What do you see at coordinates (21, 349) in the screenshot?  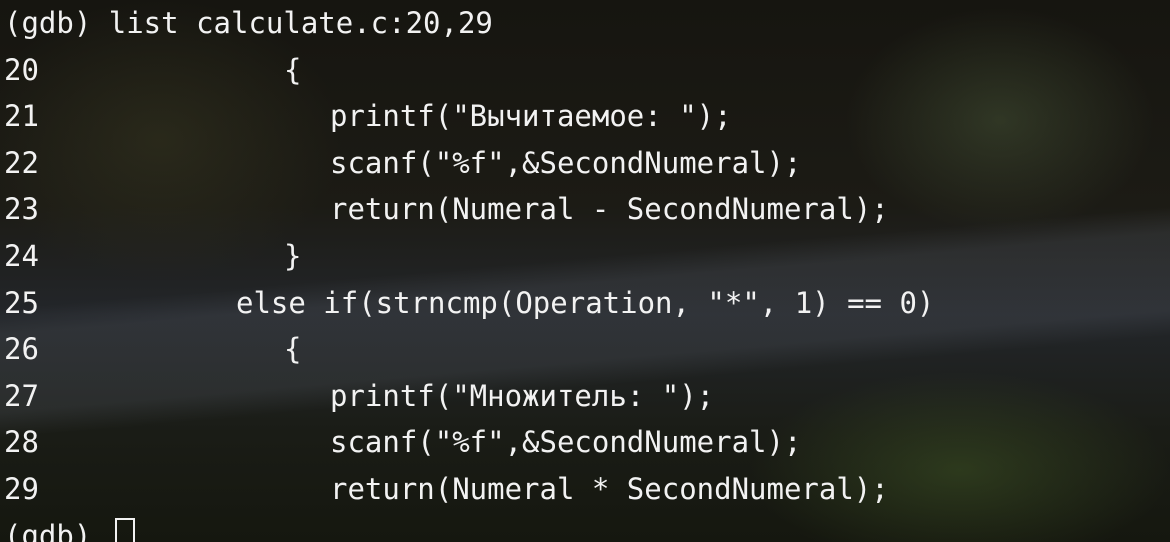 I see `line-number: 26` at bounding box center [21, 349].